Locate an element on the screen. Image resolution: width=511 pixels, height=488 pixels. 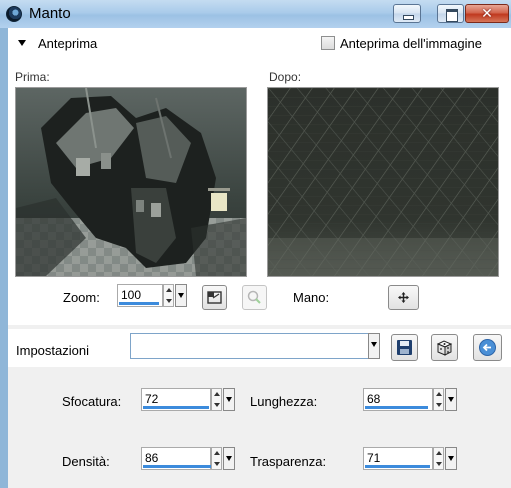
length-input: 68 is located at coordinates (398, 399).